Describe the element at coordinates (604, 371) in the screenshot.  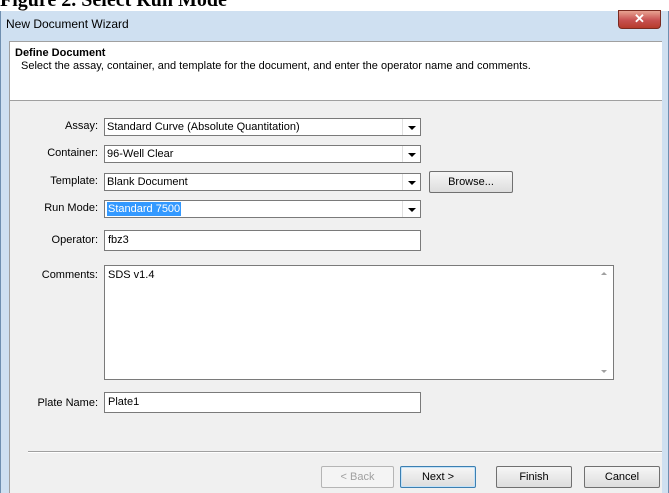
I see `scroll-down-icon` at that location.